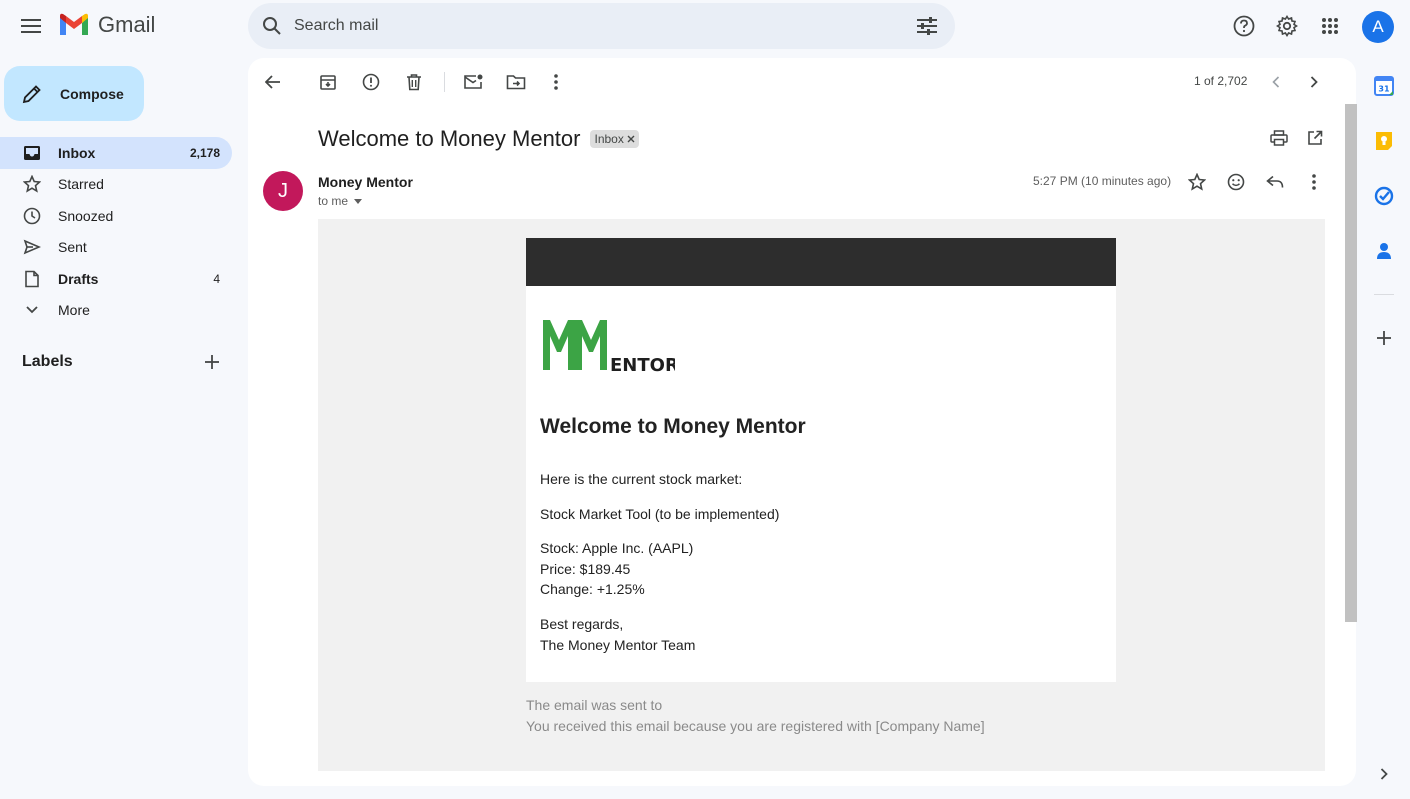 Image resolution: width=1410 pixels, height=799 pixels. I want to click on support-button, so click(1244, 26).